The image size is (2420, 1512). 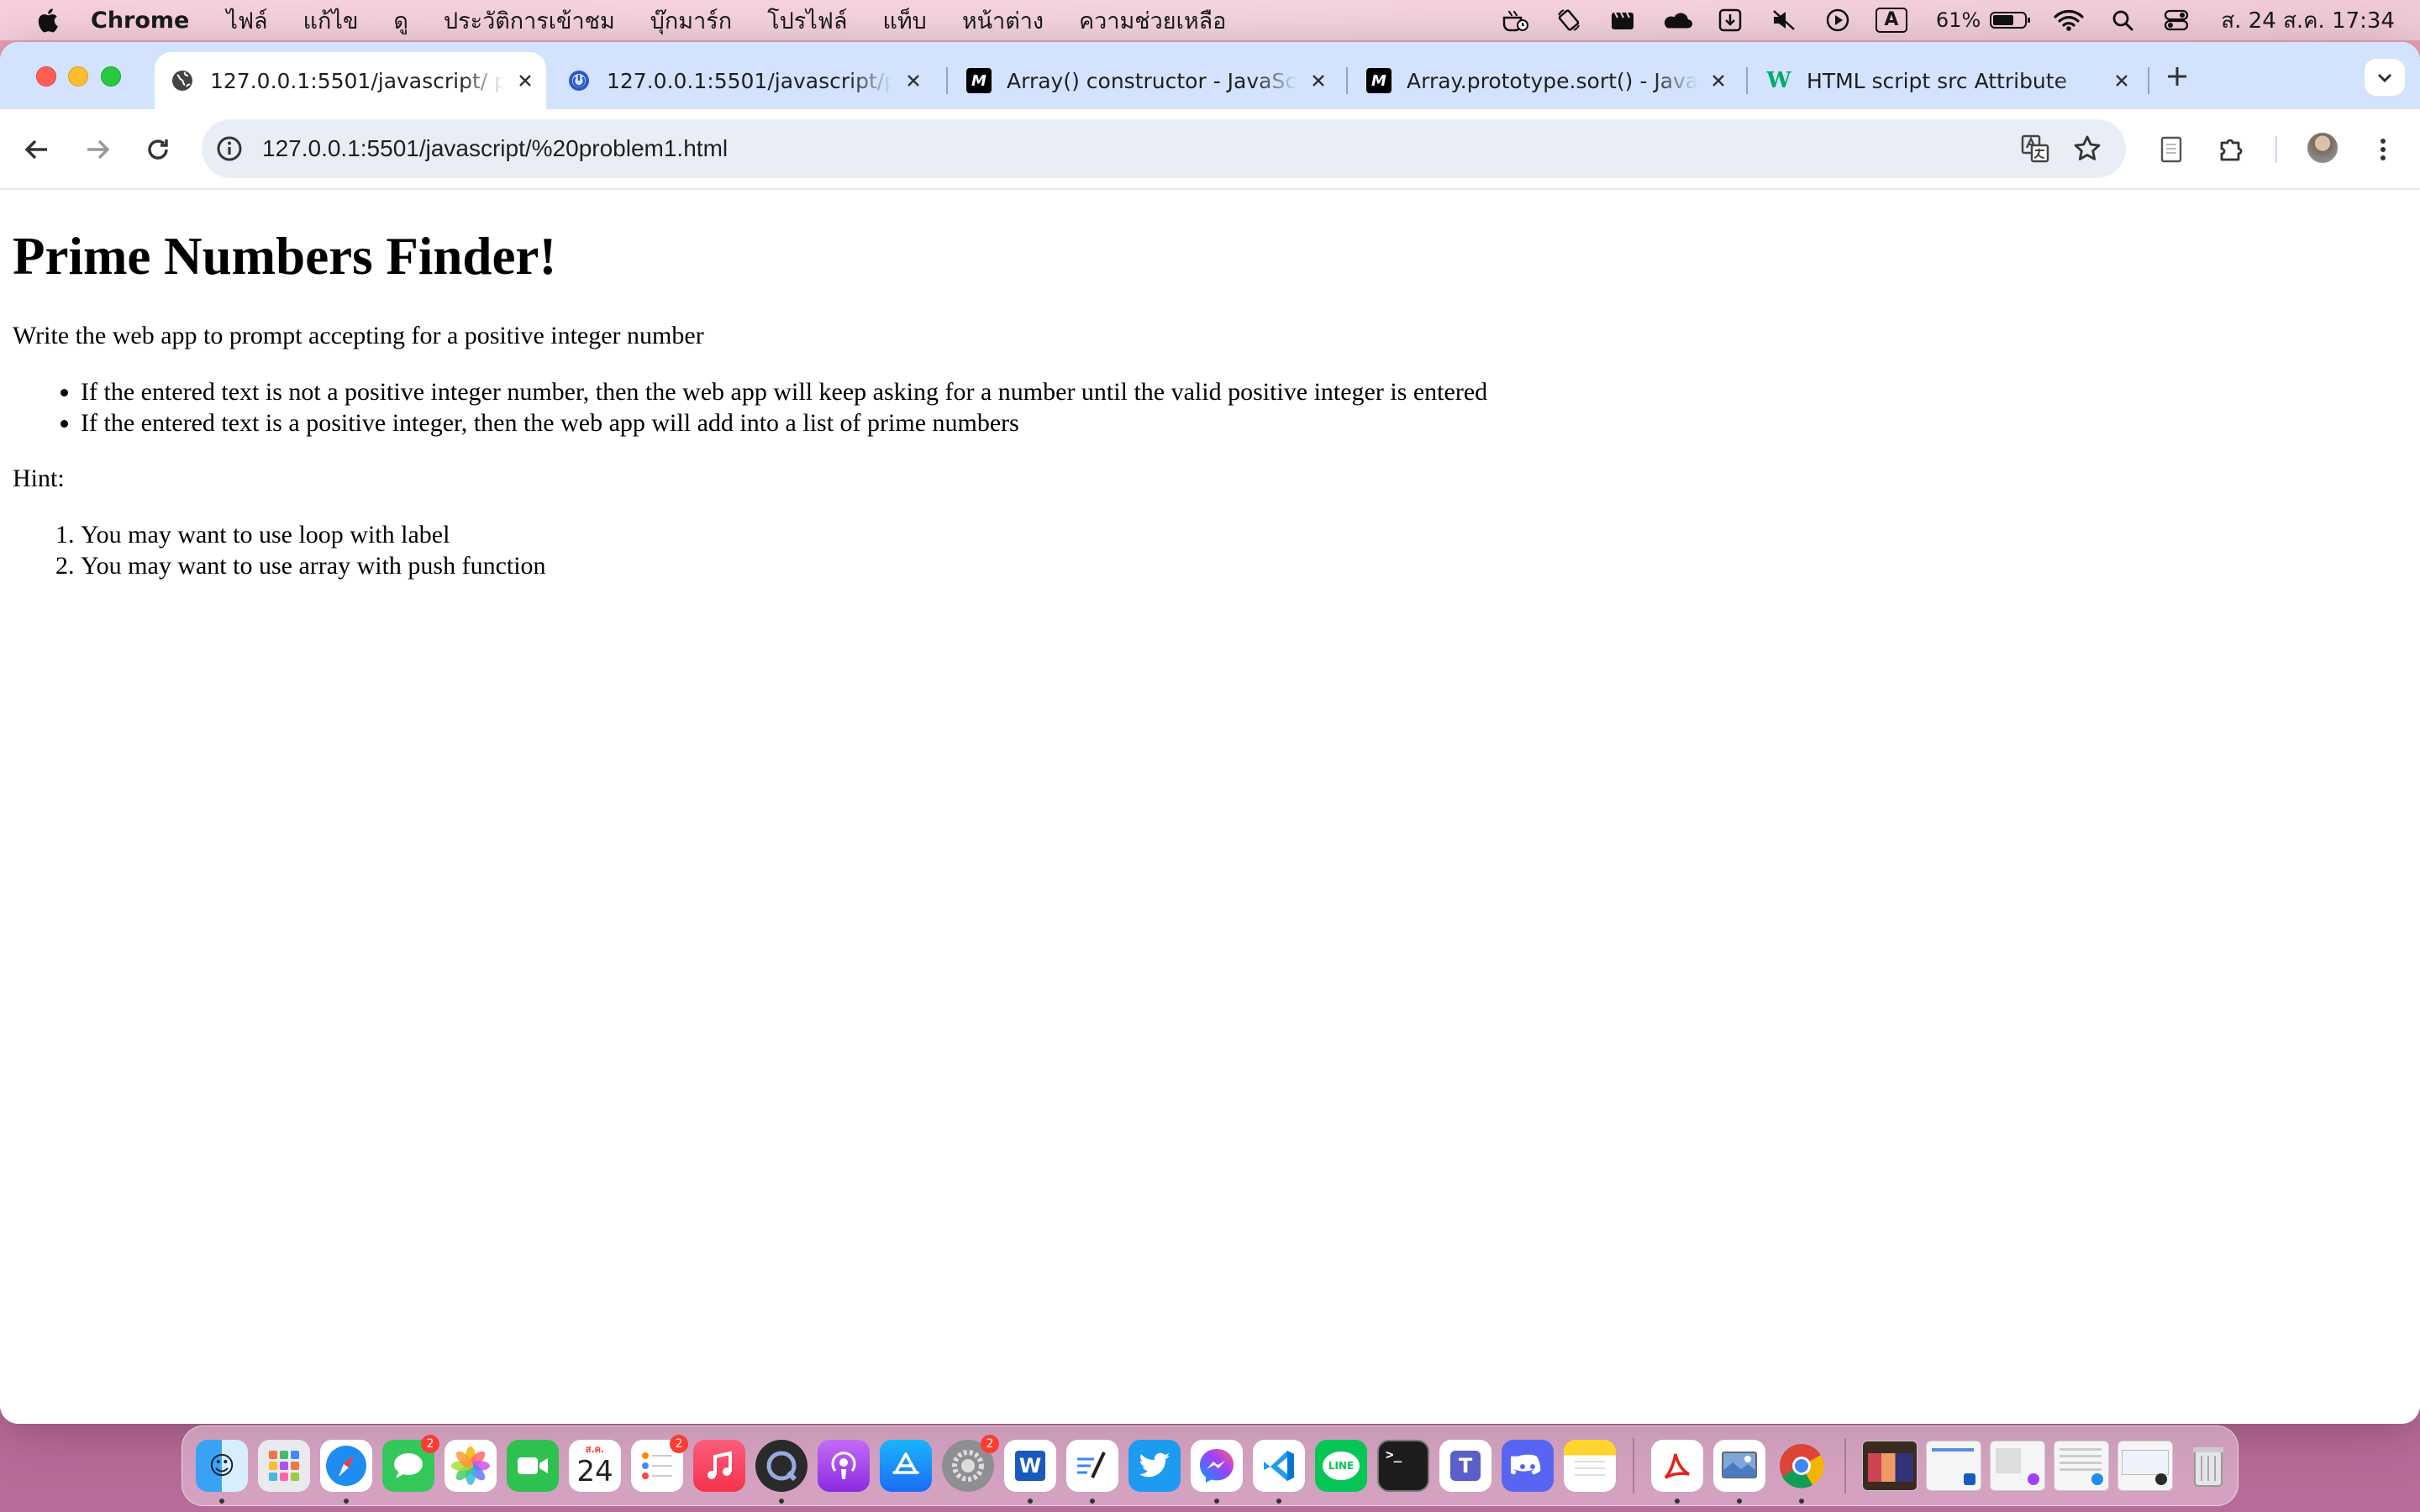 What do you see at coordinates (2385, 77) in the screenshot?
I see `tab-search-button` at bounding box center [2385, 77].